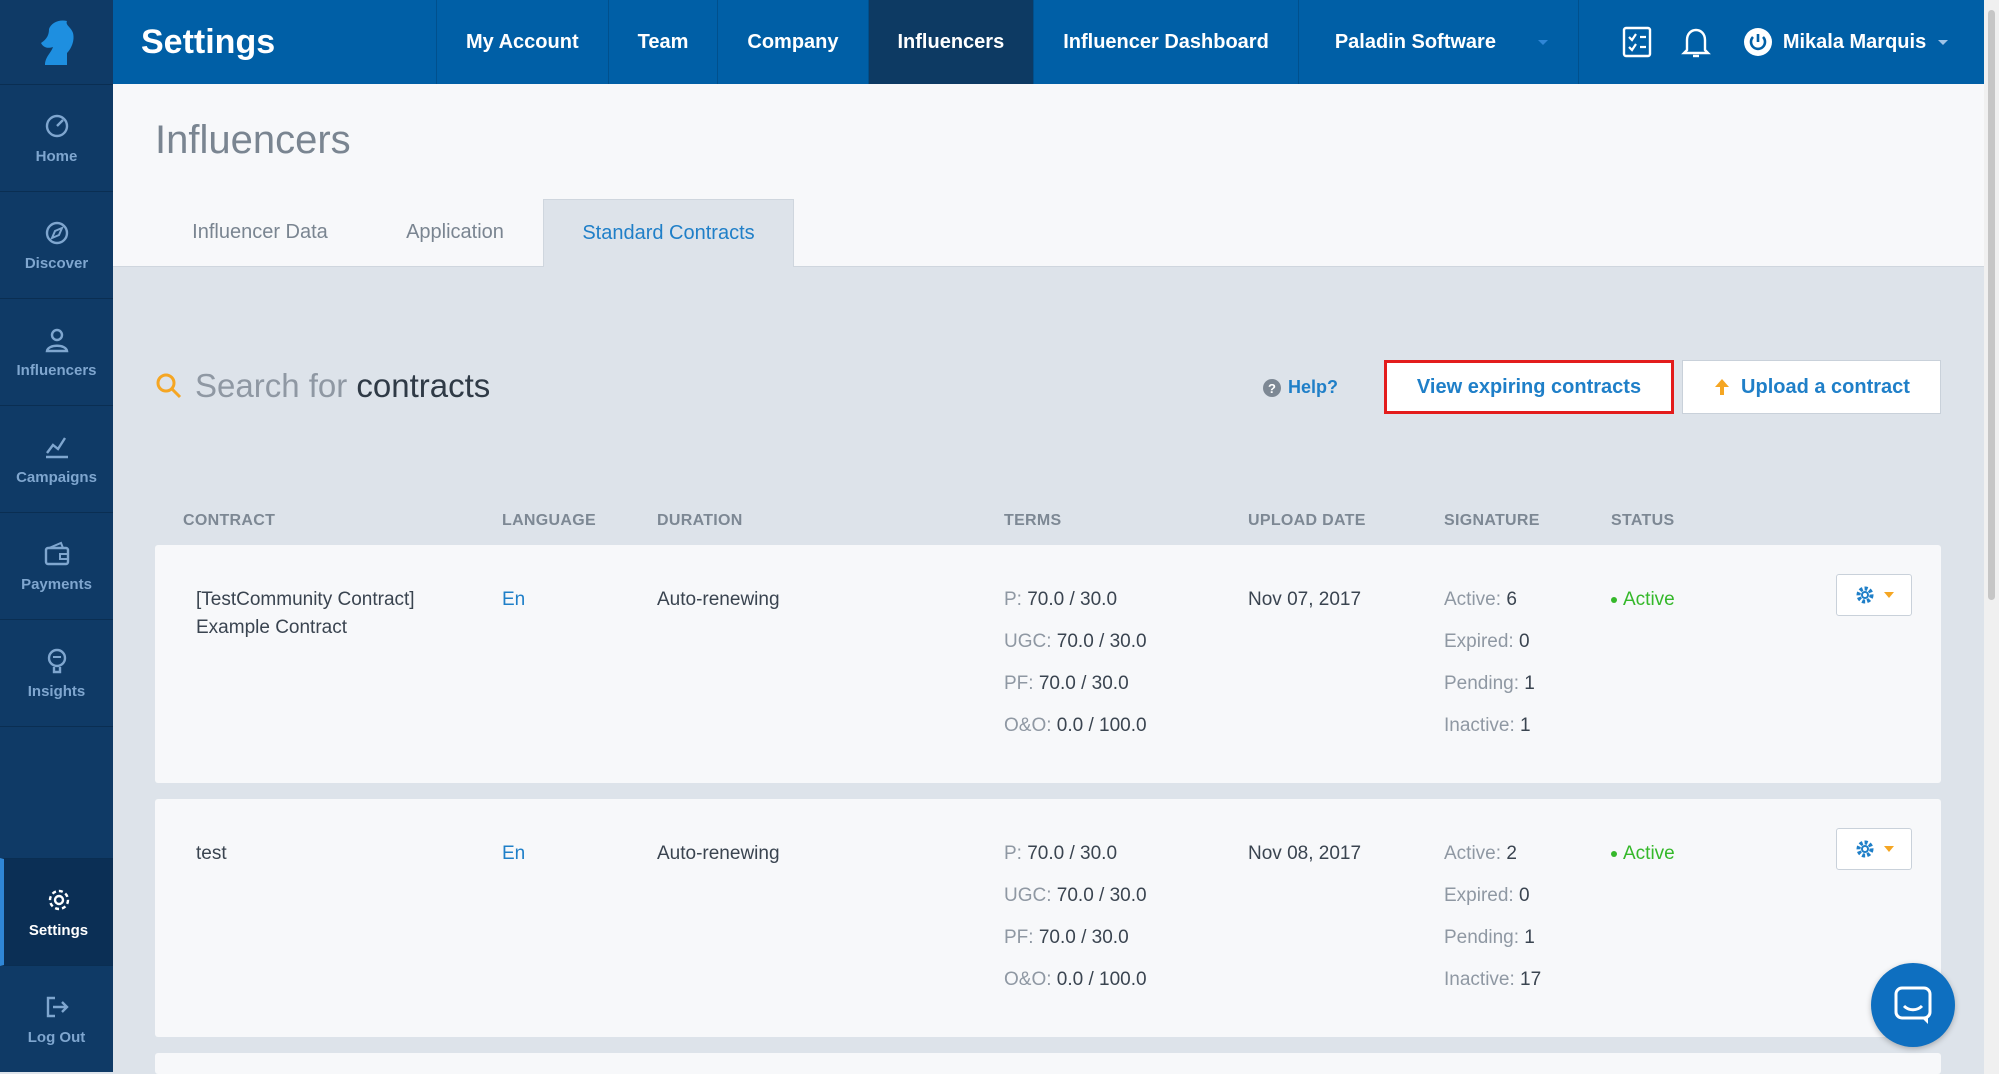  What do you see at coordinates (1524, 895) in the screenshot?
I see `signature-value: 0` at bounding box center [1524, 895].